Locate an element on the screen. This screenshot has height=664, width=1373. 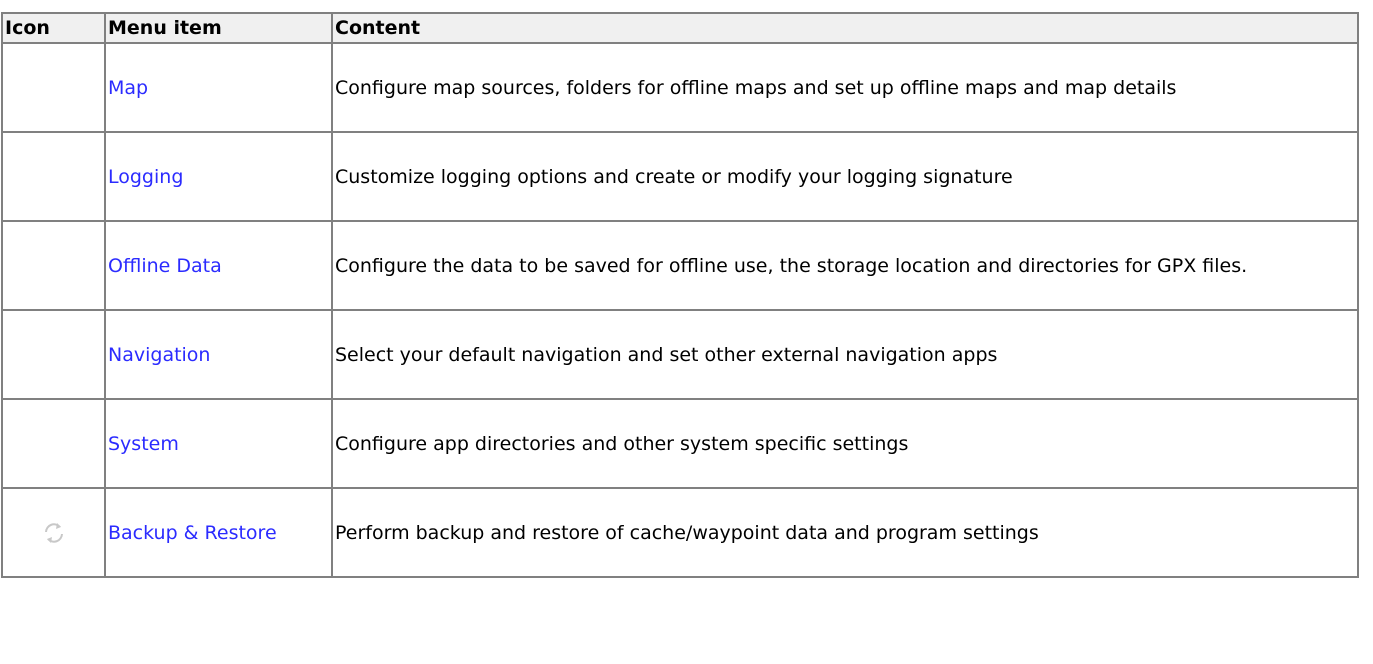
menu-link-offline-data: Offline Data is located at coordinates (165, 266).